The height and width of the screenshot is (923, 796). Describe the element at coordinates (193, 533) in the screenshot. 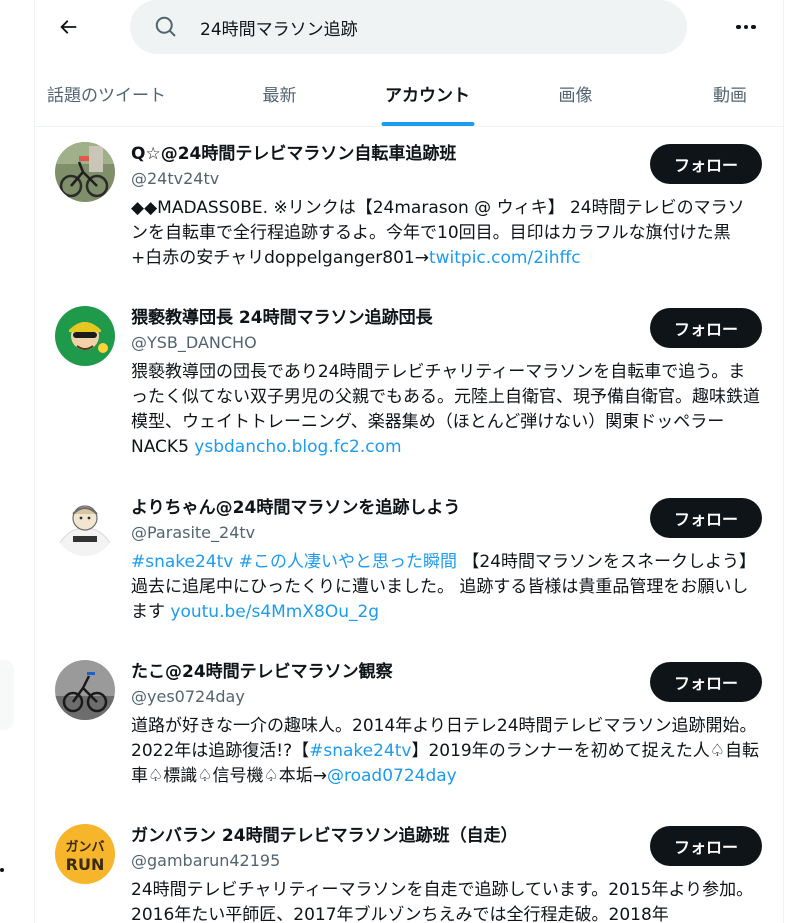

I see `user-handle: @Parasite_24tv` at that location.